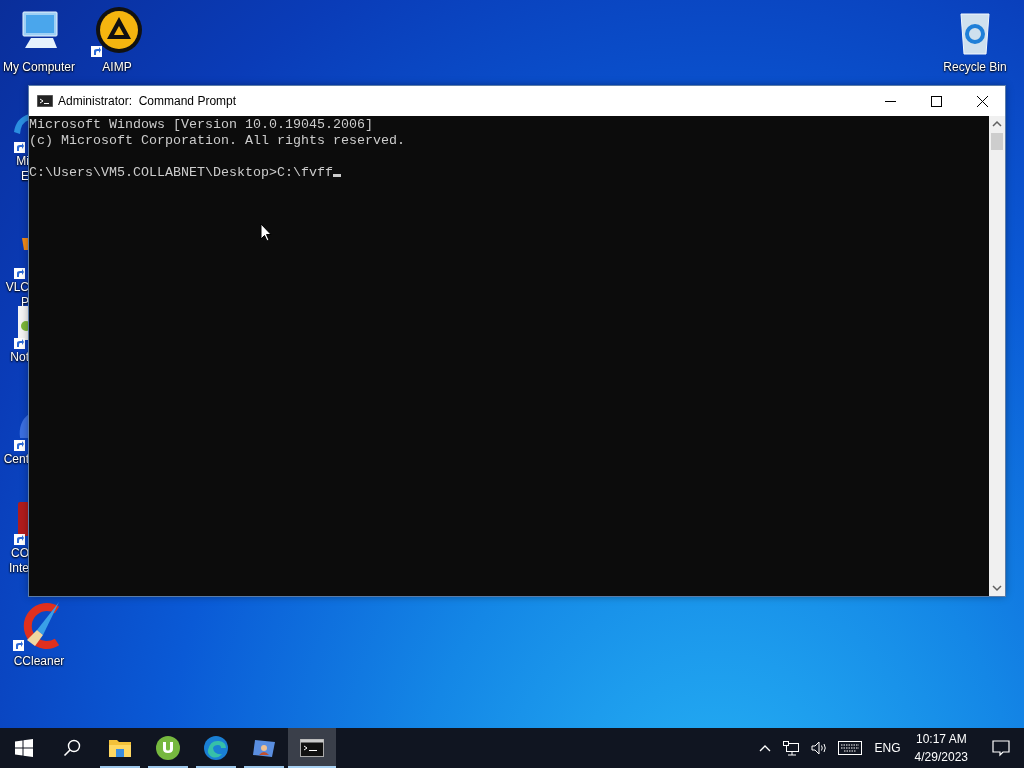  I want to click on window-title: Administrator: Command Prompt, so click(148, 101).